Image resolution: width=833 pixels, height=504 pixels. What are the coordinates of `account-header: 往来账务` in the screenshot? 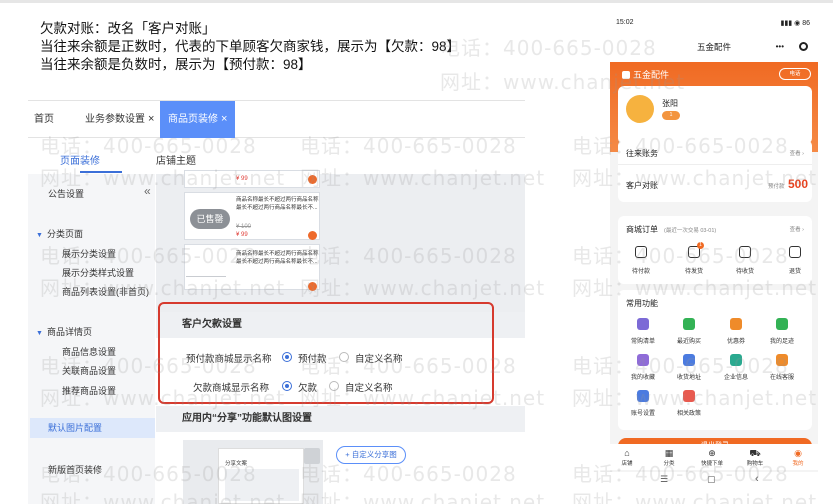 It's located at (642, 153).